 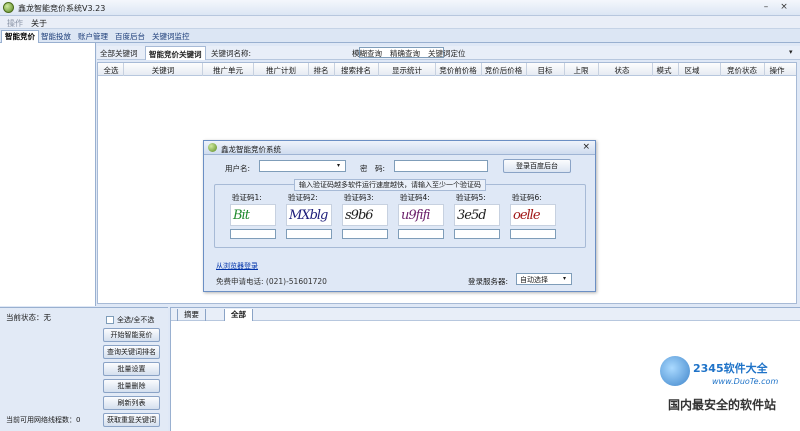 What do you see at coordinates (742, 70) in the screenshot?
I see `col-bid-status: 竞价状态` at bounding box center [742, 70].